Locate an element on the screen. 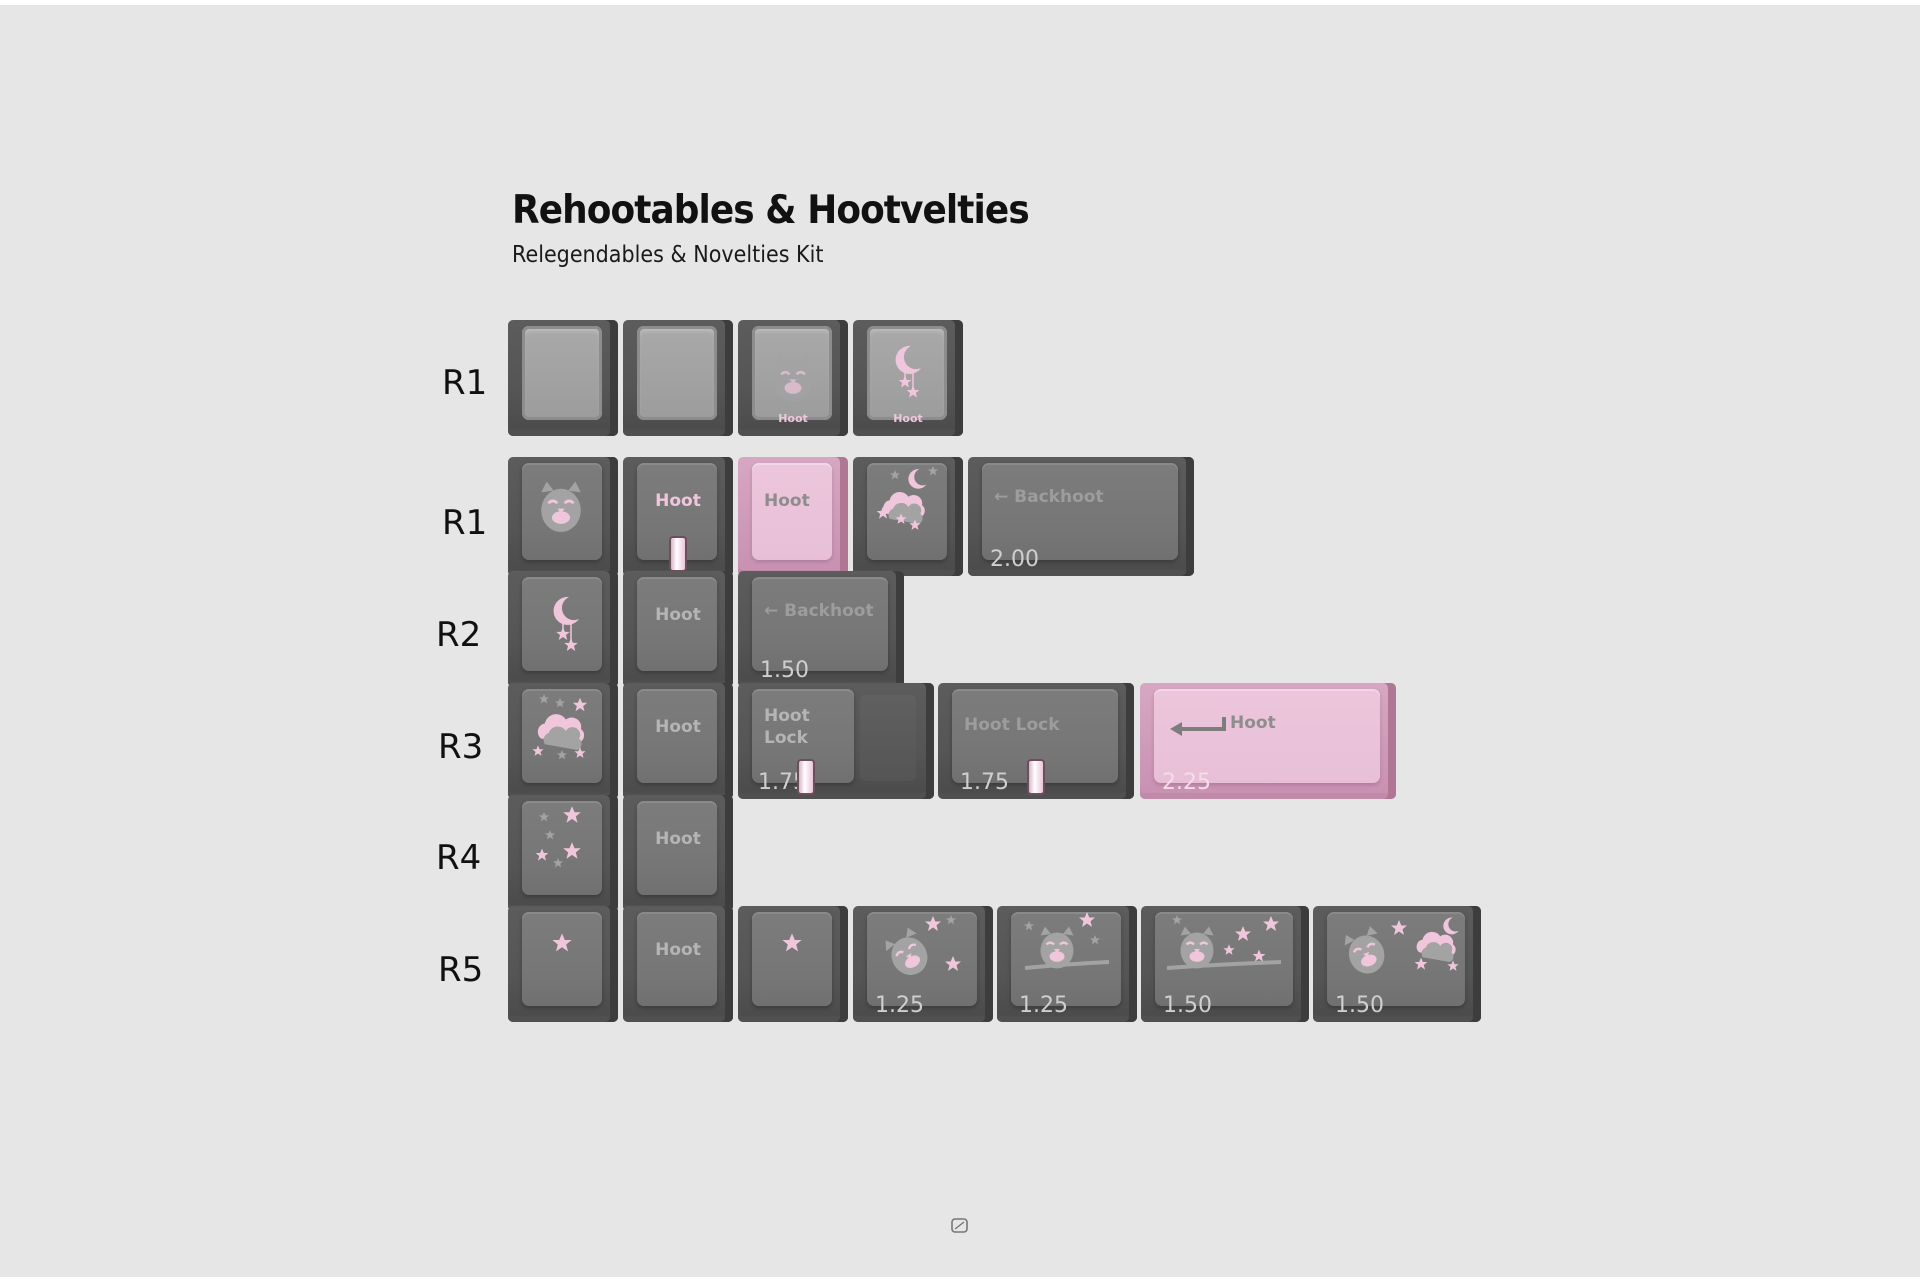 This screenshot has width=1920, height=1280. keycap-r3-enter-hoot-225: Hoot 2.25 is located at coordinates (1268, 741).